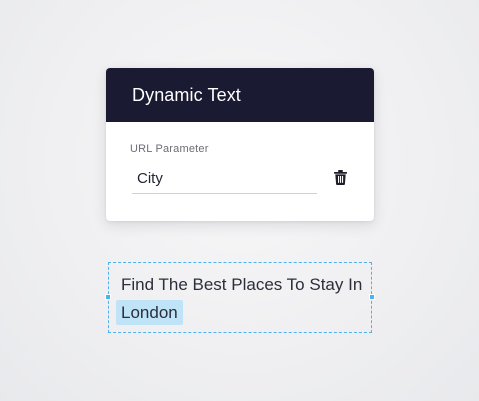  I want to click on dynamic-text-element: Find The Best Places To Stay In London, so click(240, 297).